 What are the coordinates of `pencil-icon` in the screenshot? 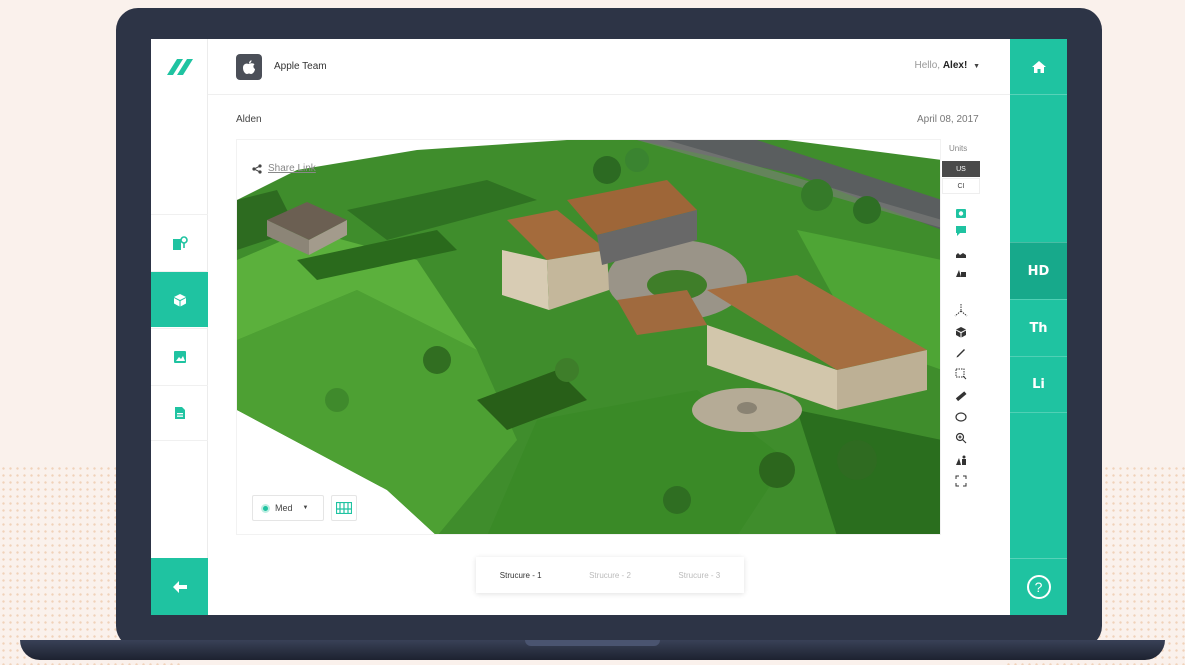 It's located at (960, 353).